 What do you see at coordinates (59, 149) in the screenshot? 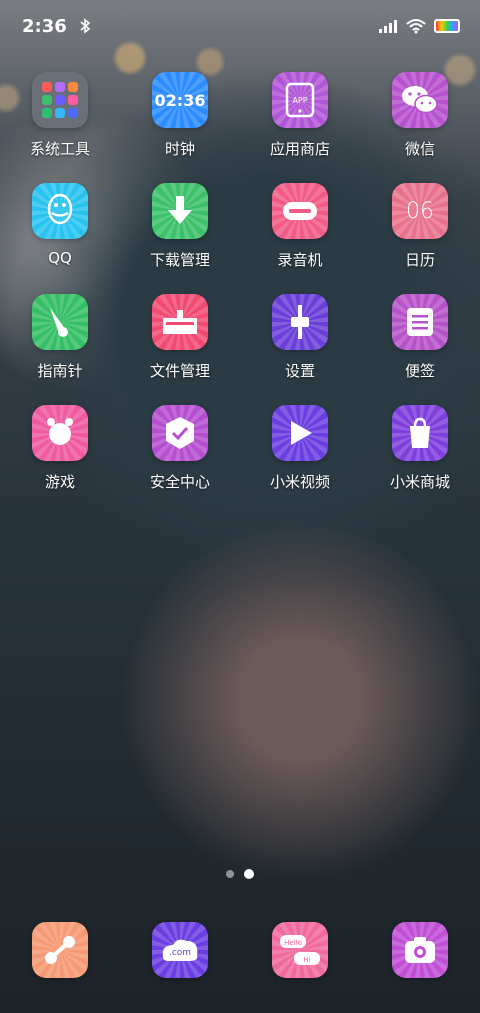
I see `app-label: 系统工具` at bounding box center [59, 149].